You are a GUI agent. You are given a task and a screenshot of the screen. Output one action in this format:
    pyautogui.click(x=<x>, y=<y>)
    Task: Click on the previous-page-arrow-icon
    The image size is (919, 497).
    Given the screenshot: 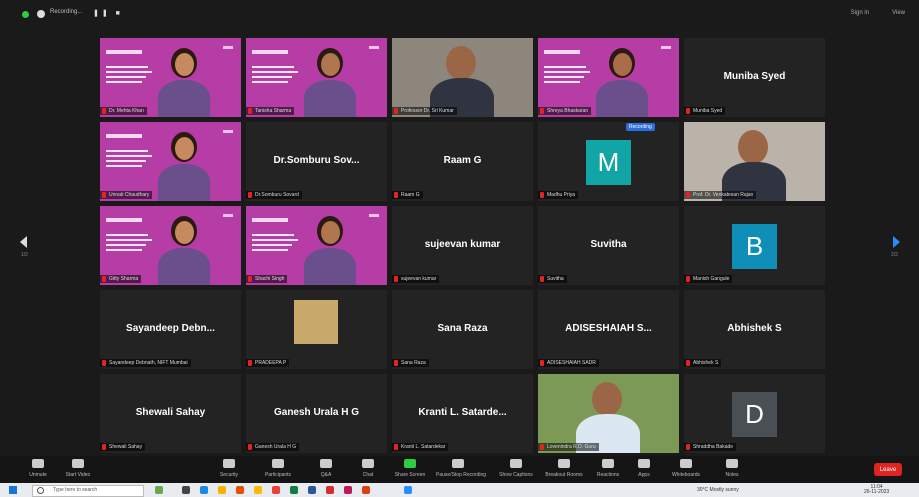 What is the action you would take?
    pyautogui.click(x=23, y=242)
    